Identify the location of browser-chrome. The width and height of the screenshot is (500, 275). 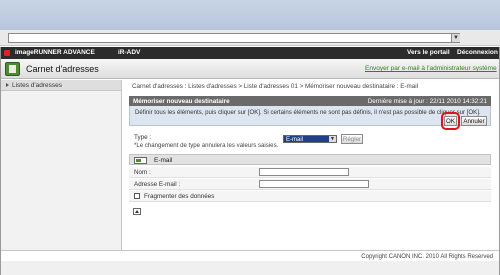
(250, 15).